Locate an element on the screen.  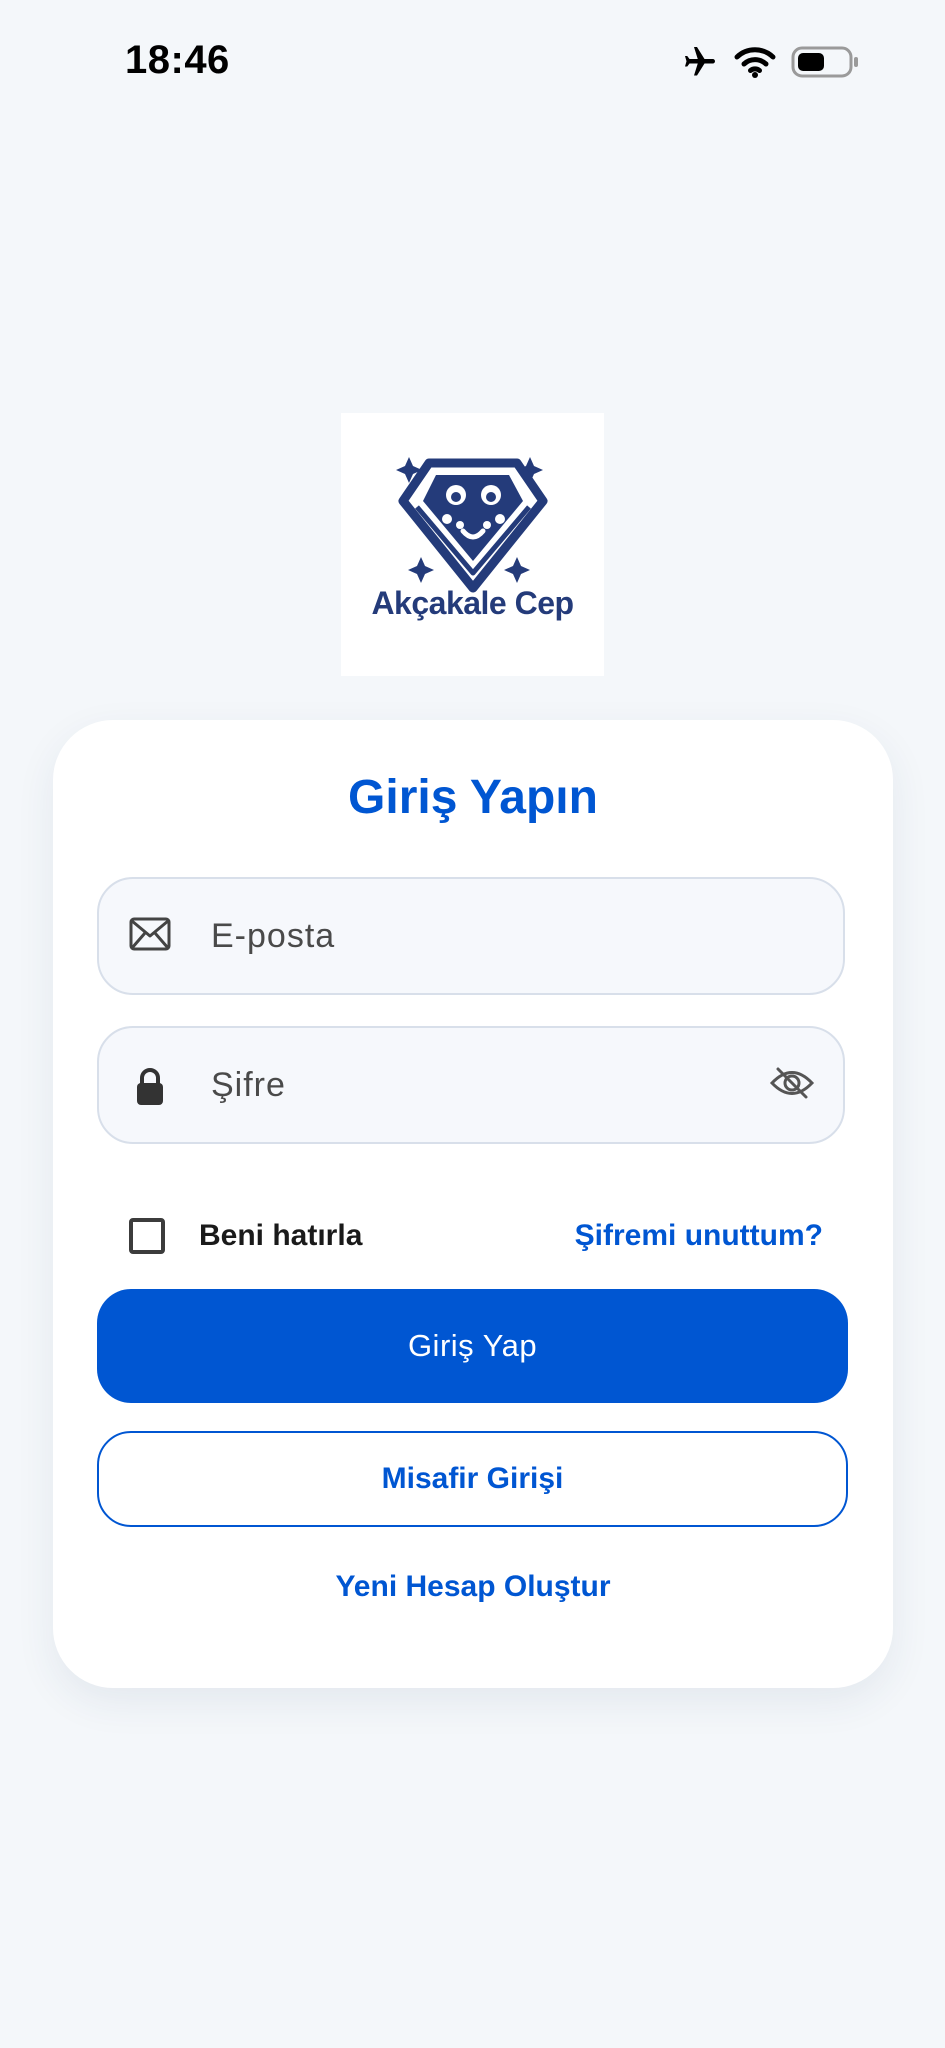
status-icons is located at coordinates (770, 62).